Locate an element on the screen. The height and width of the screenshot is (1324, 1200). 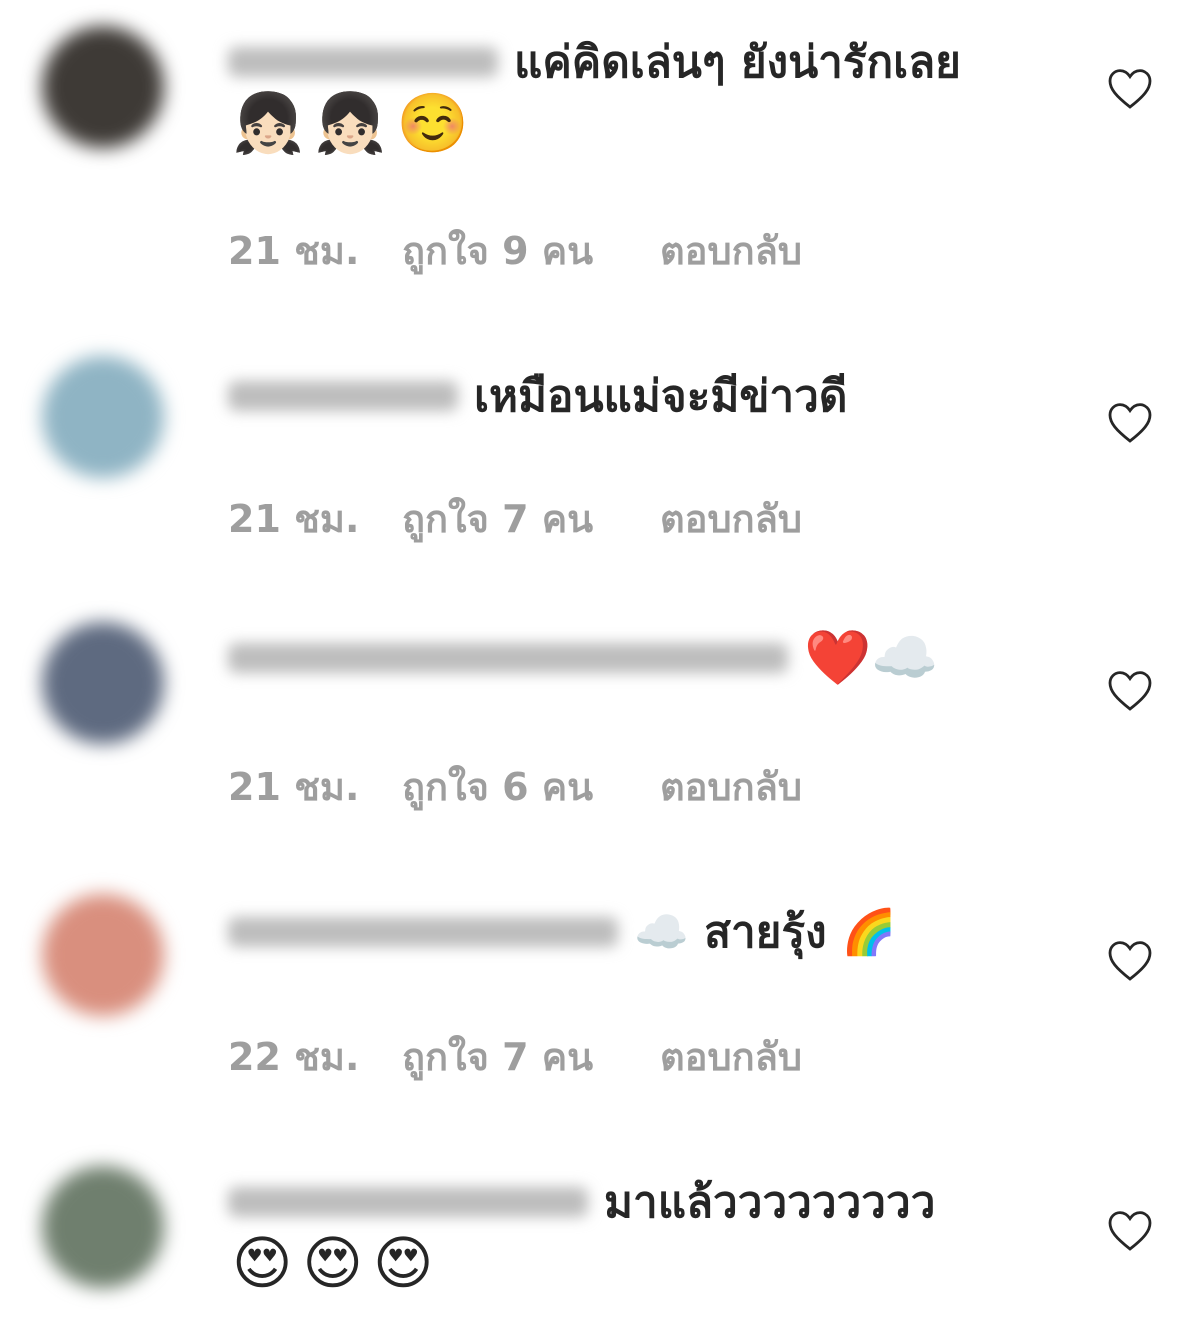
smiling-face-emoji: ☺️ is located at coordinates (432, 123).